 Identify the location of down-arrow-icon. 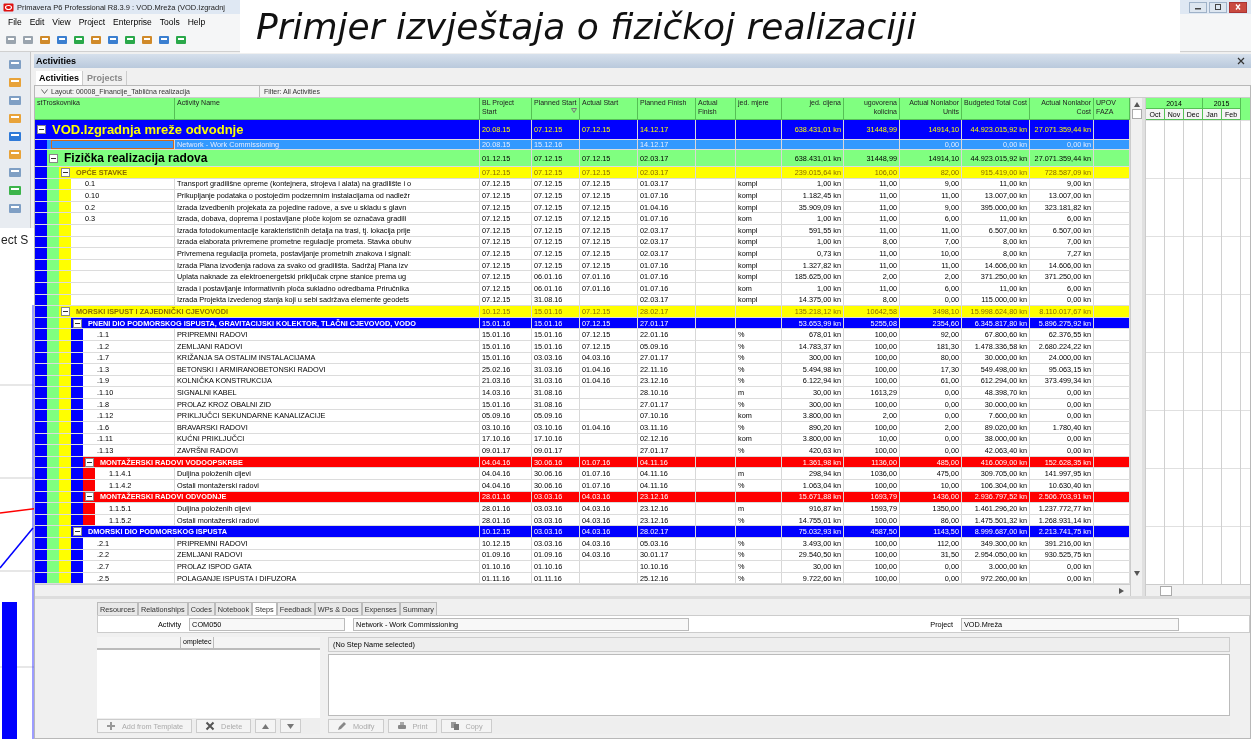
(291, 726).